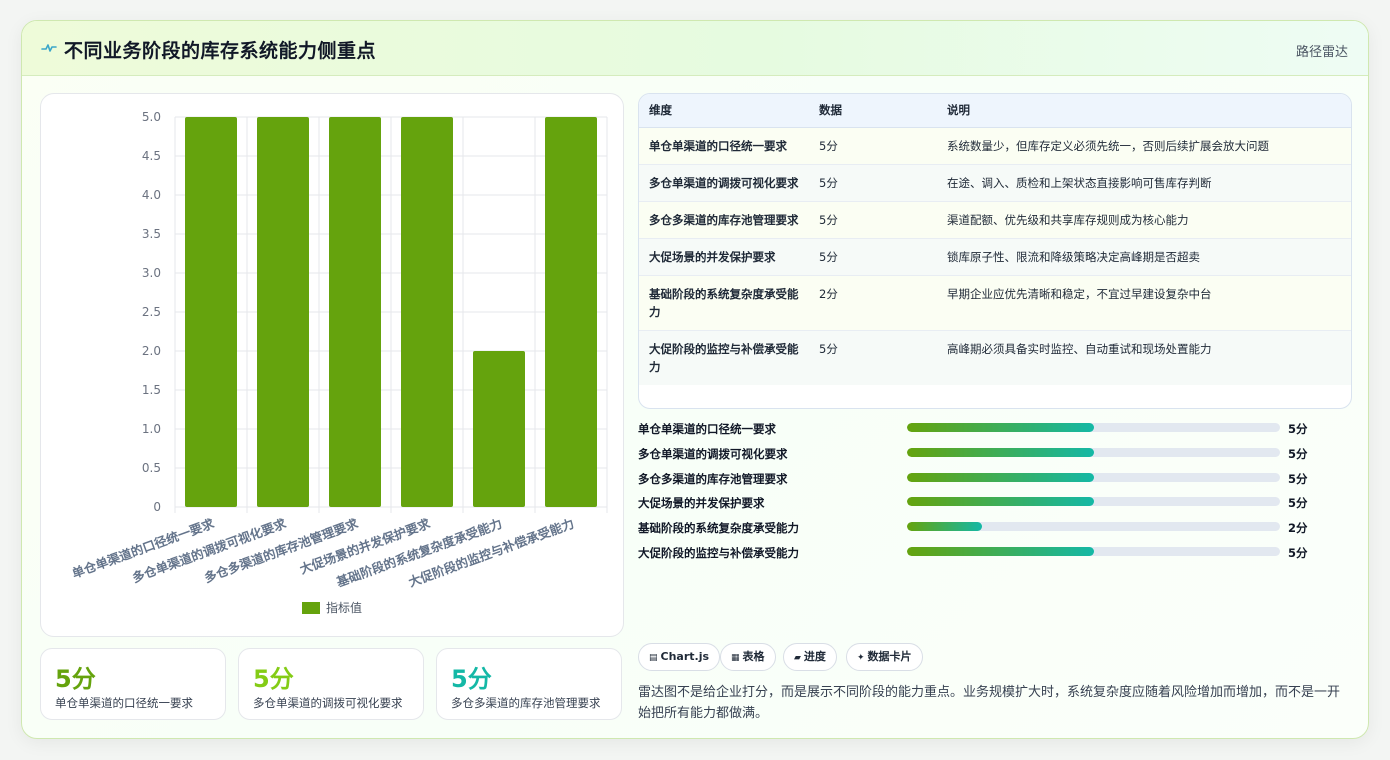 The width and height of the screenshot is (1390, 760). I want to click on column-header: 说明, so click(1144, 111).